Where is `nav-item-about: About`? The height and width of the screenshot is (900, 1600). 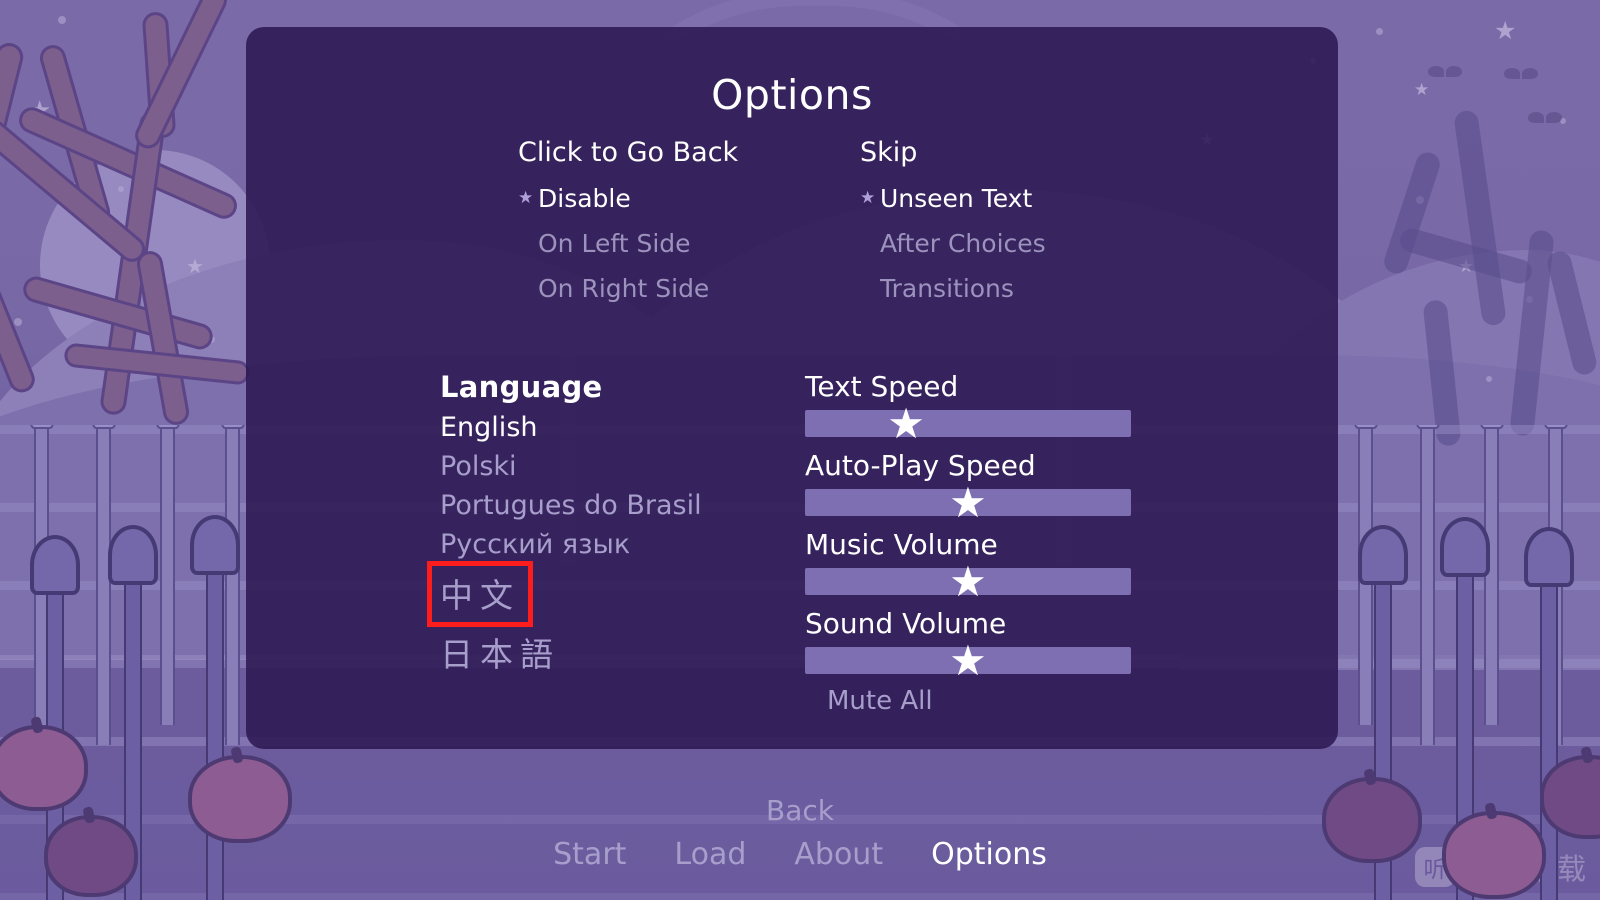 nav-item-about: About is located at coordinates (838, 854).